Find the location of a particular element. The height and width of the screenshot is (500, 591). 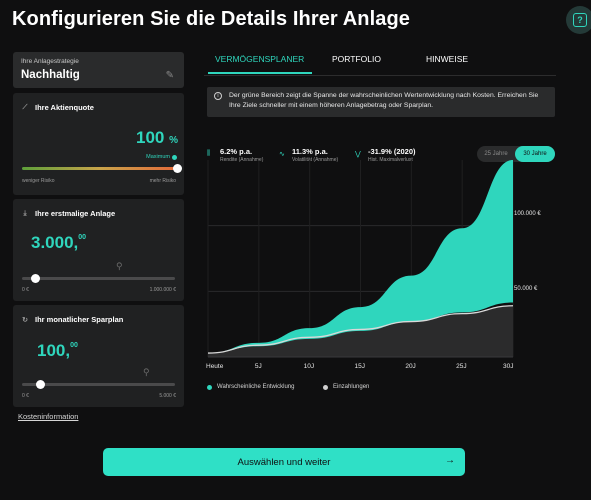

aktienquote-unit: % is located at coordinates (173, 140).